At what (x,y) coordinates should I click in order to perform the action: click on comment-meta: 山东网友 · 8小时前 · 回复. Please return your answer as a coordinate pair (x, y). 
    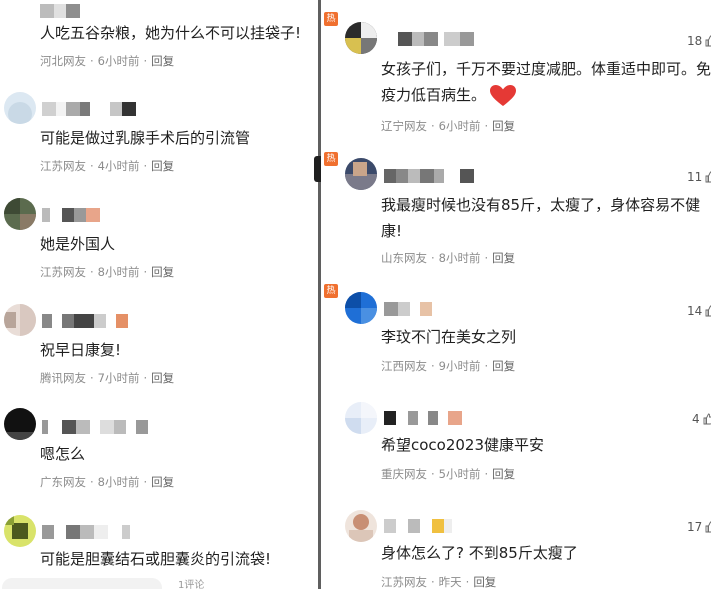
    Looking at the image, I should click on (448, 258).